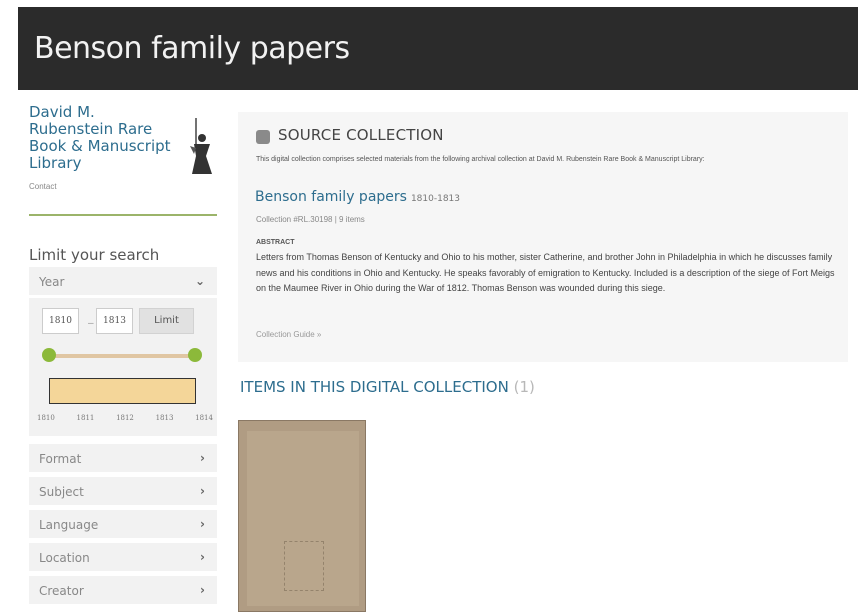 The image size is (858, 612). Describe the element at coordinates (123, 215) in the screenshot. I see `divider` at that location.